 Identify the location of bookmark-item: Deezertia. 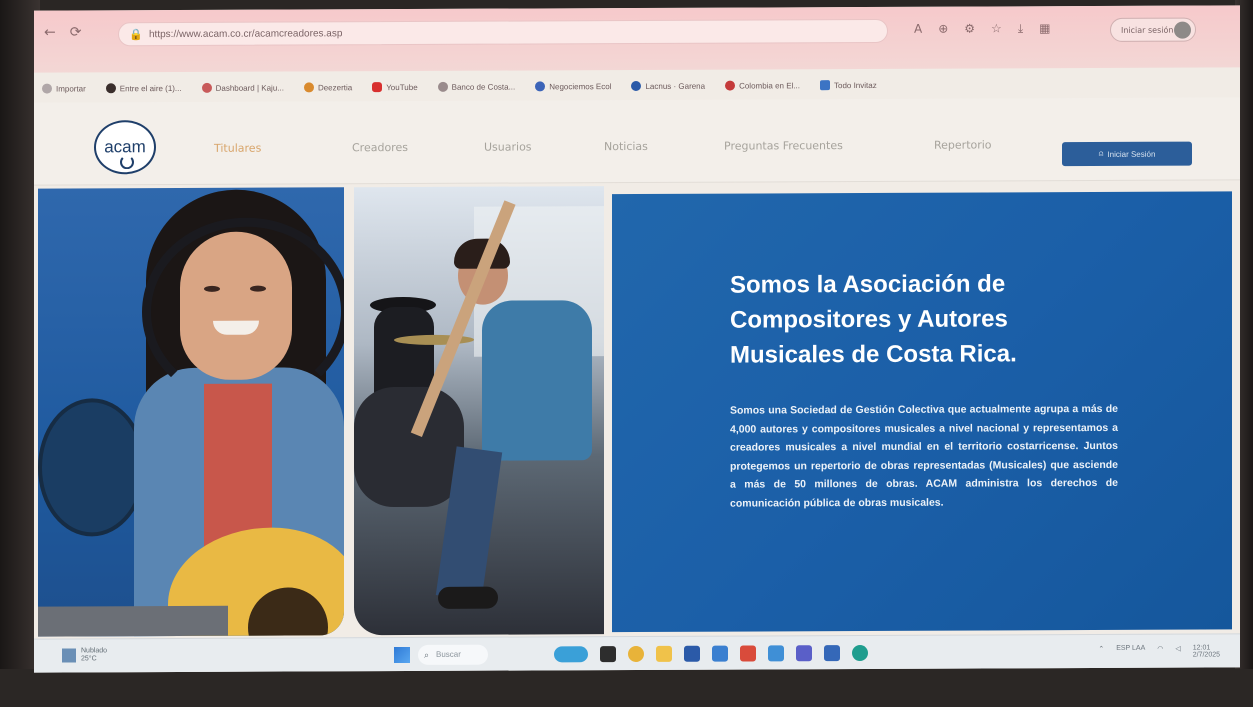
(327, 87).